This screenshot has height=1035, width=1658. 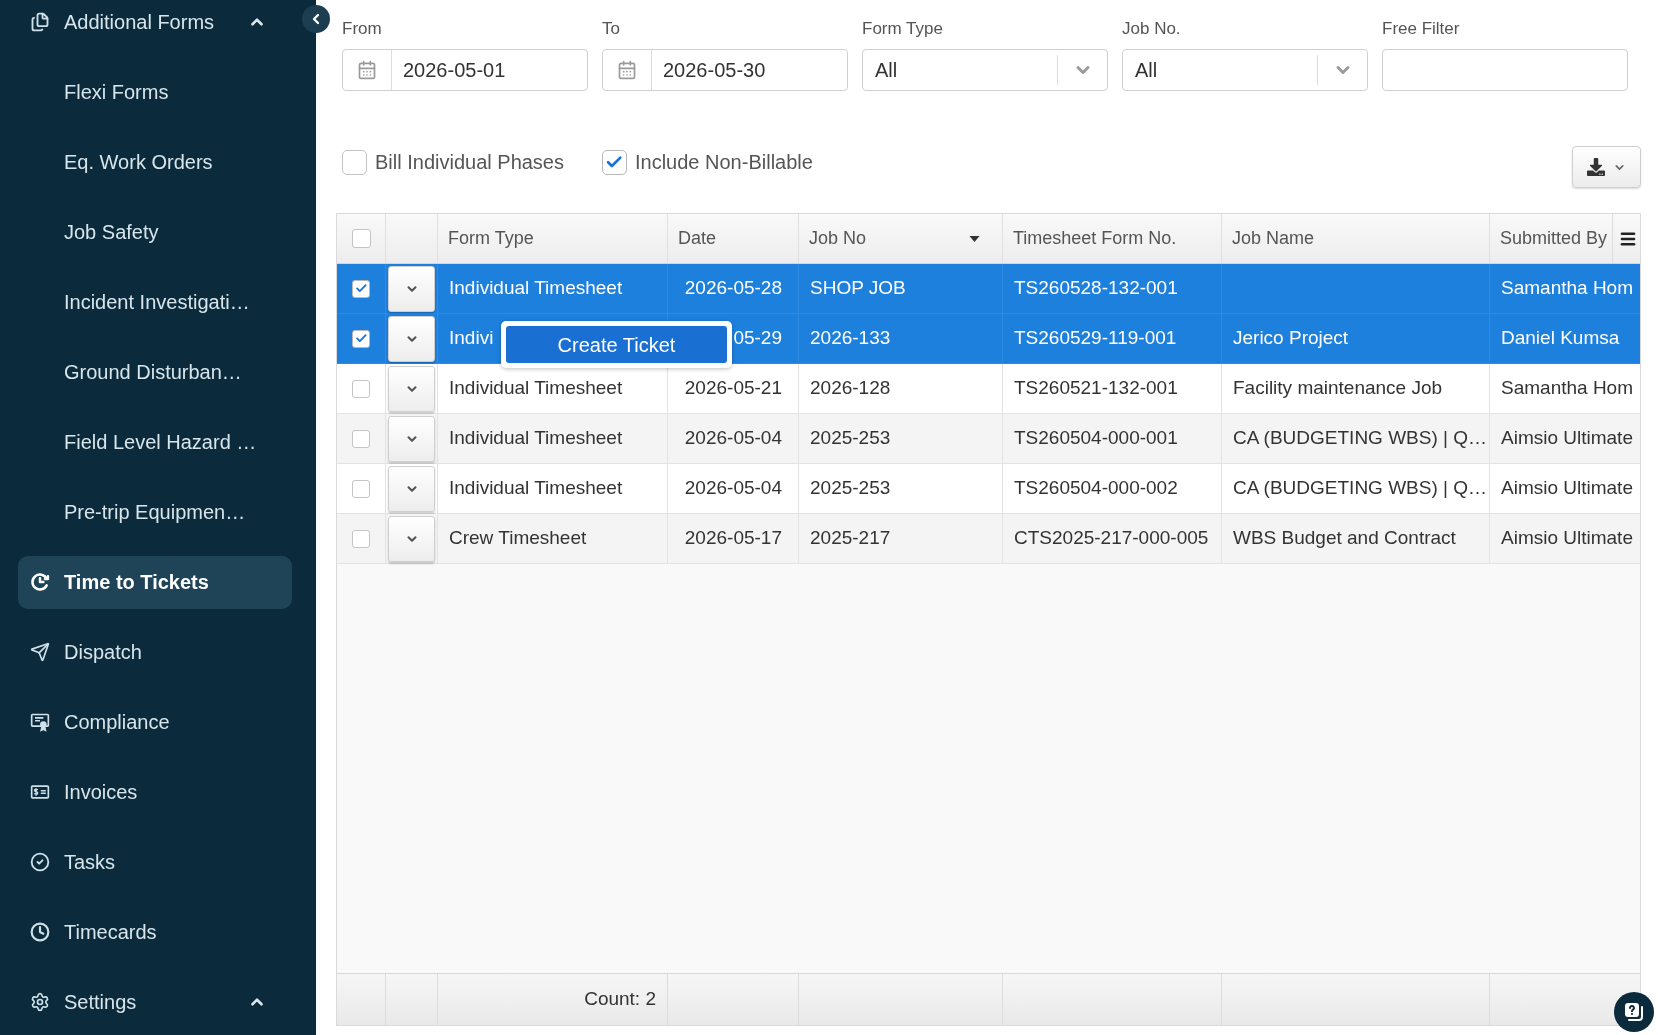 I want to click on table-cell-text: TS260504-000-001, so click(x=1096, y=438).